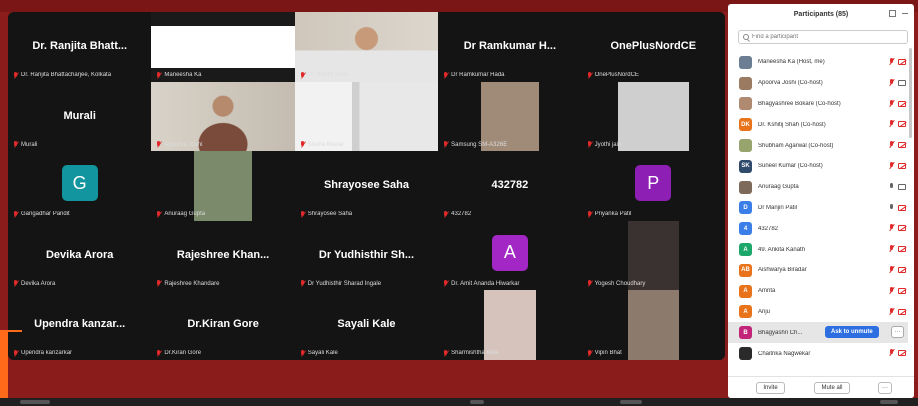  I want to click on tile-name-label: Upendra kanzarkar, so click(80, 353).